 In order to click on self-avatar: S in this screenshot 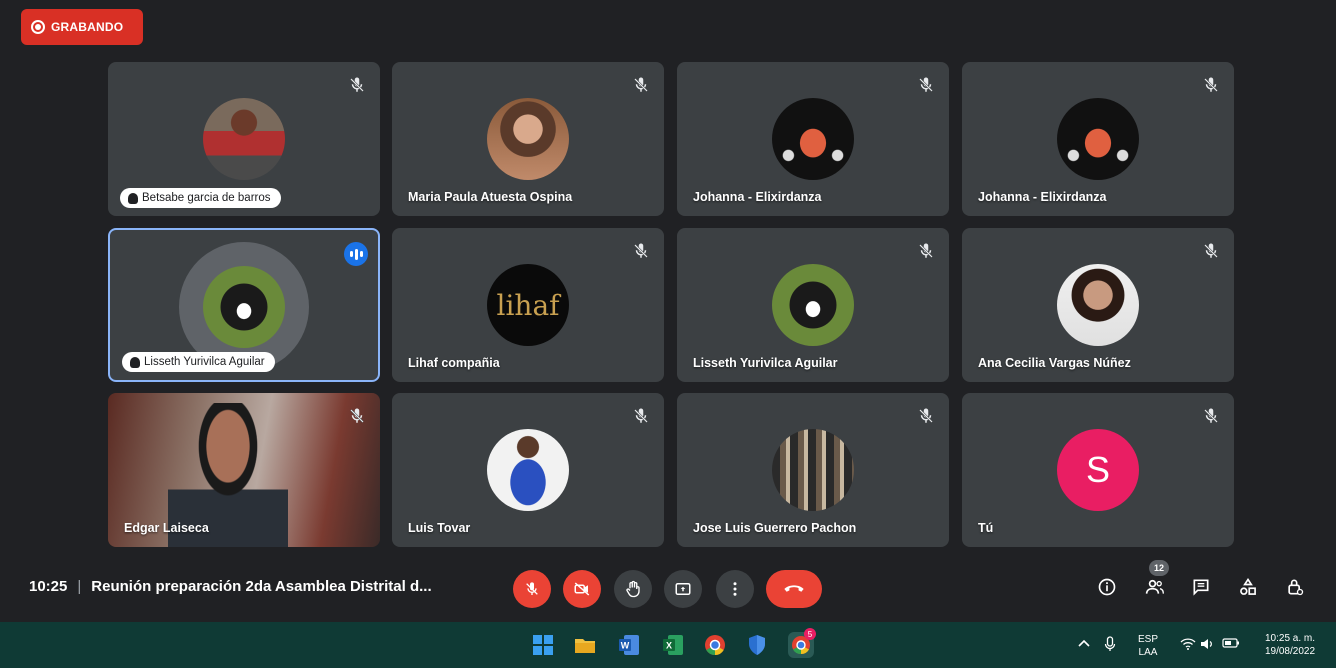, I will do `click(1098, 470)`.